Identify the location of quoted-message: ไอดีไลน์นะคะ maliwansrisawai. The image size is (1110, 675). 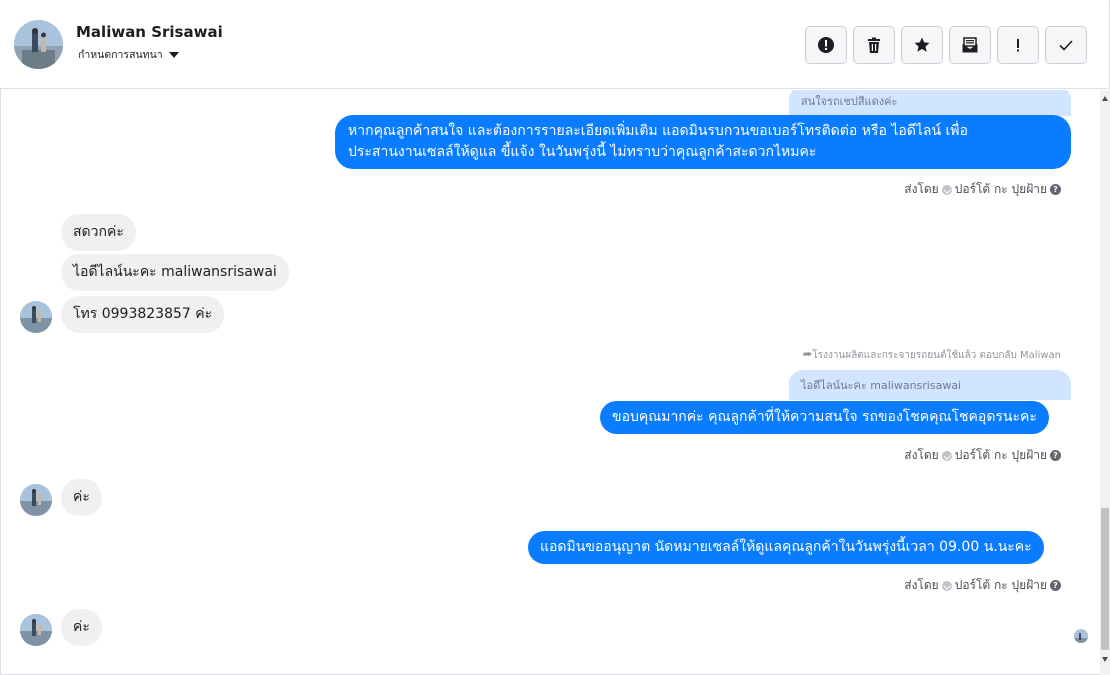
(930, 385).